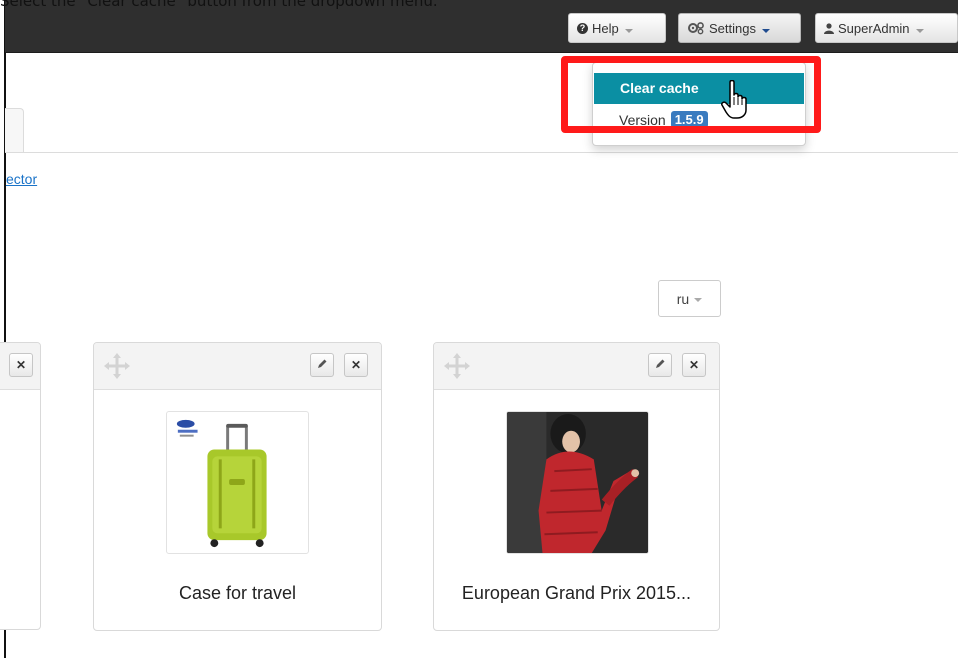 The image size is (958, 658). Describe the element at coordinates (481, 152) in the screenshot. I see `tab-divider` at that location.